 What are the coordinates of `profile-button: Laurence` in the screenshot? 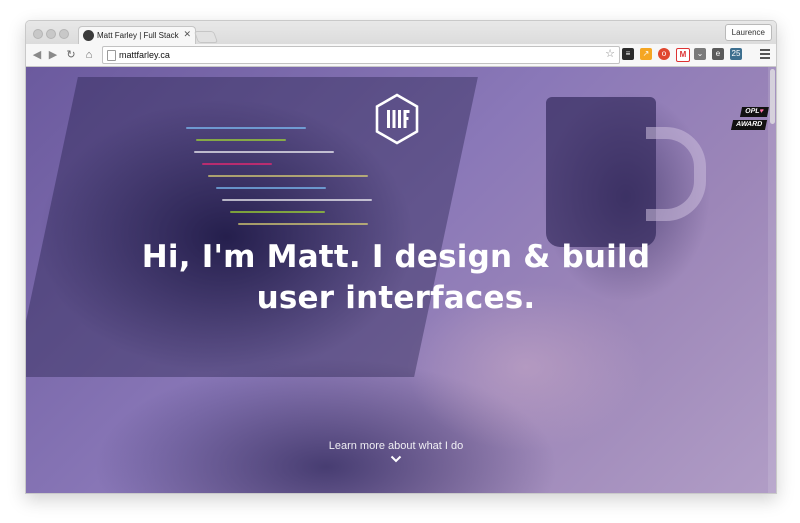 It's located at (748, 32).